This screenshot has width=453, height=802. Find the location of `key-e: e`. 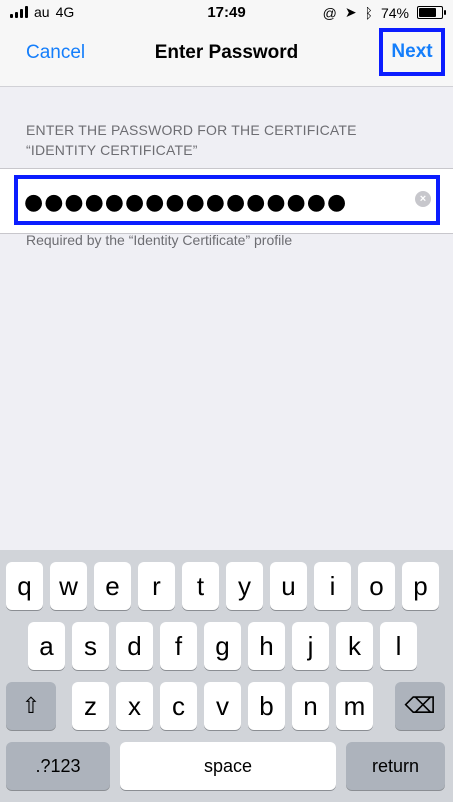

key-e: e is located at coordinates (112, 586).